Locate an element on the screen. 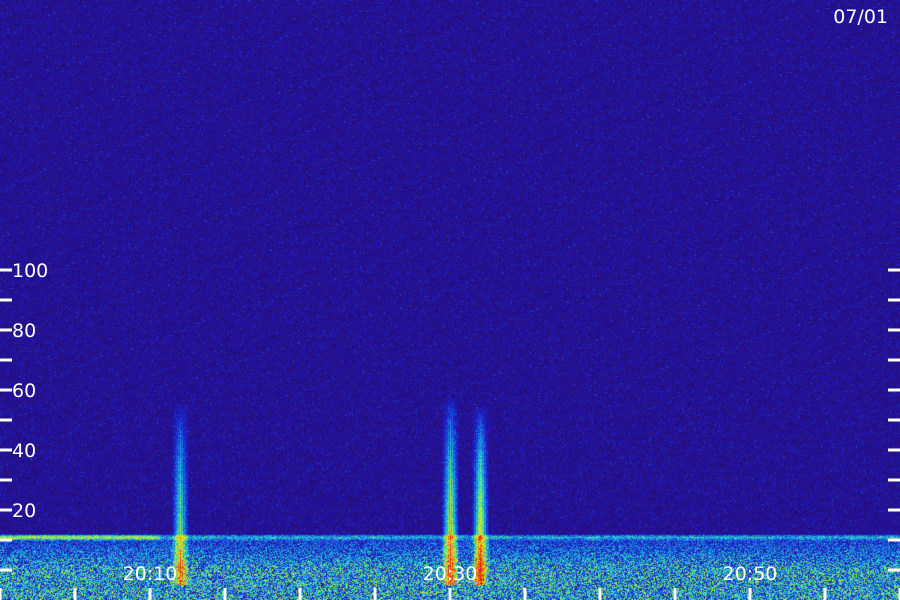  x-tick-label: 20:10 is located at coordinates (150, 574).